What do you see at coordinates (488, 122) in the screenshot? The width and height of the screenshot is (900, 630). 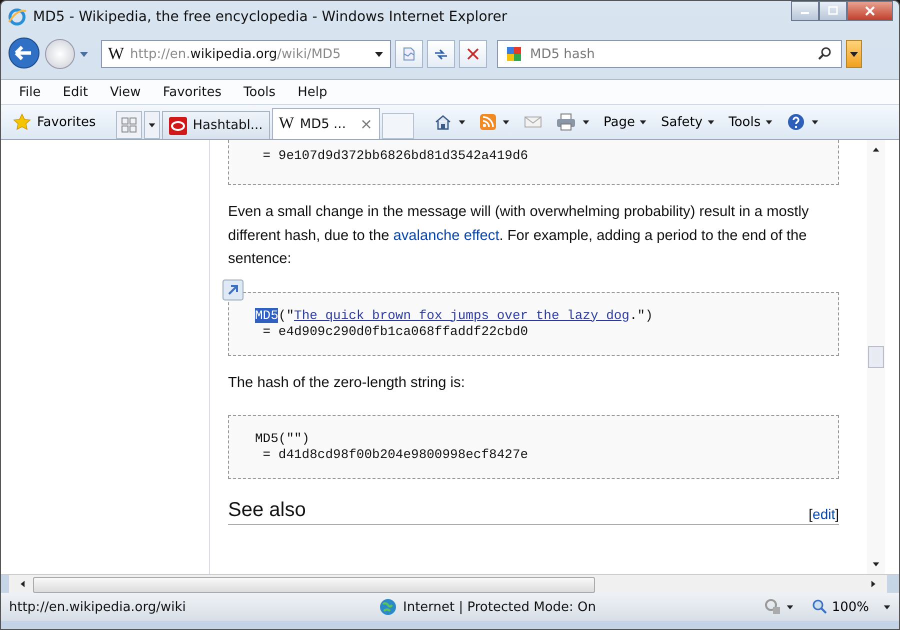 I see `rss-icon` at bounding box center [488, 122].